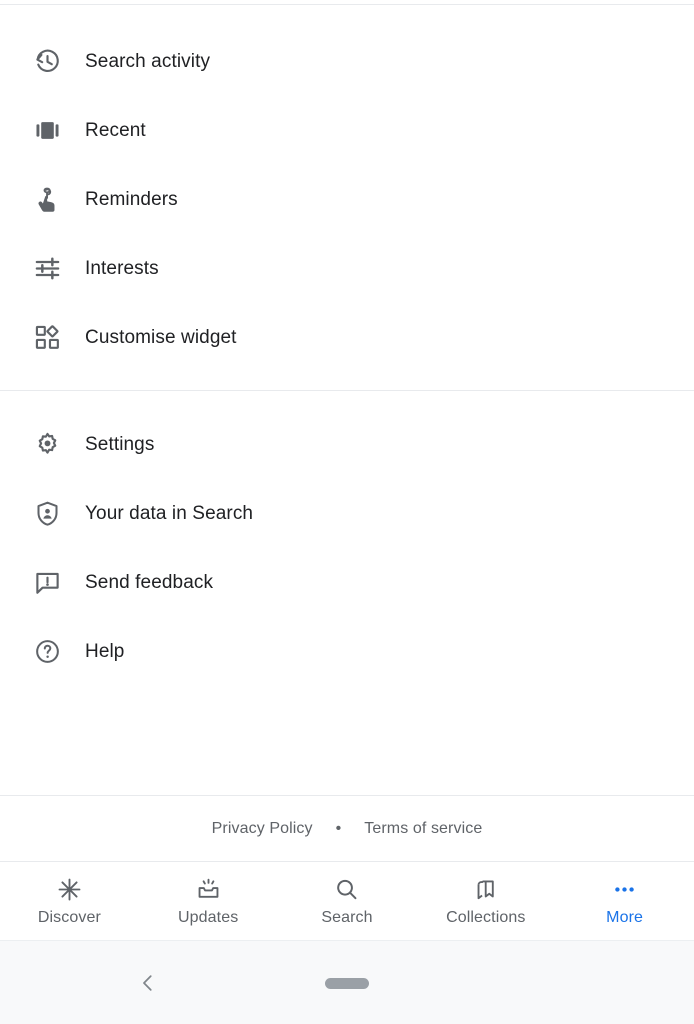 The height and width of the screenshot is (1024, 694). Describe the element at coordinates (149, 582) in the screenshot. I see `menu-item-label: Send feedback` at that location.